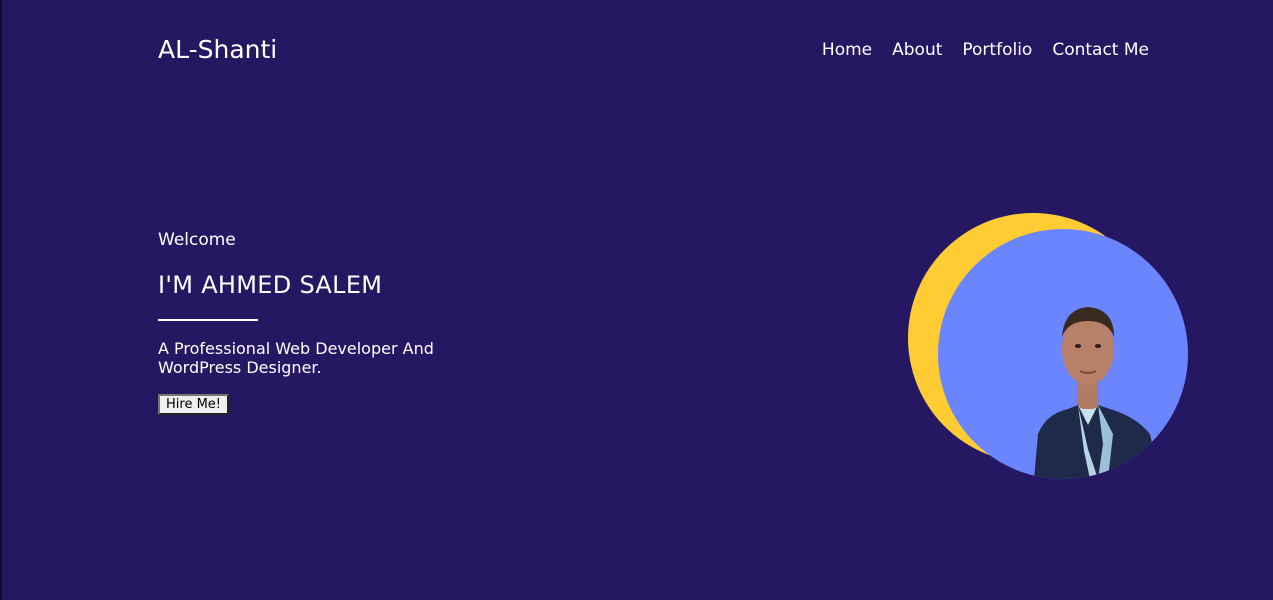 This screenshot has width=1273, height=600. Describe the element at coordinates (194, 404) in the screenshot. I see `hire-me-button: Hire Me!` at that location.